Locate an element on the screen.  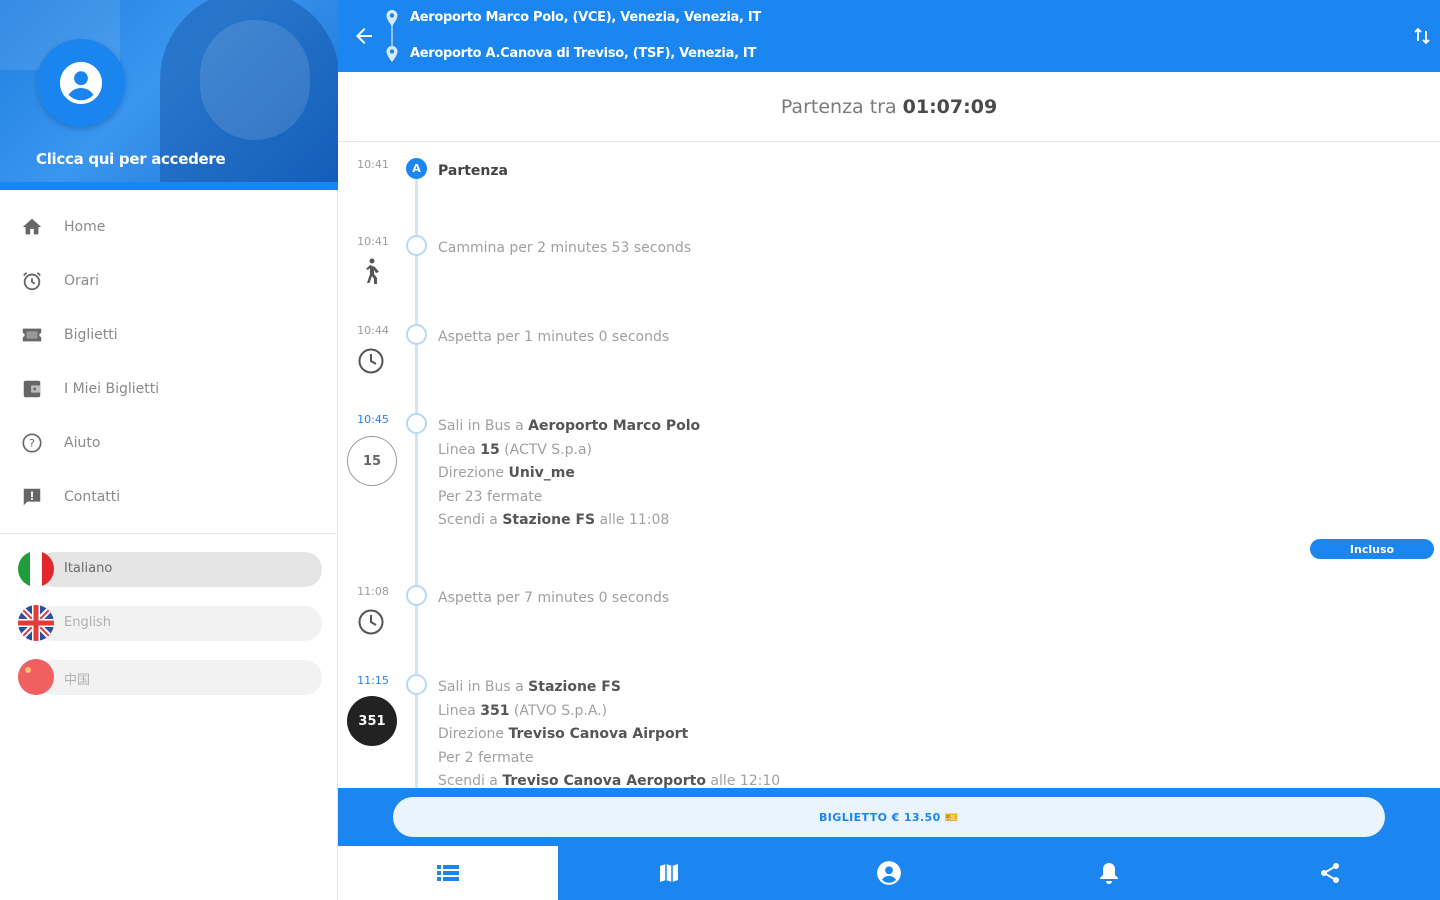
departure-countdown: Partenza tra 01:07:09 is located at coordinates (889, 107).